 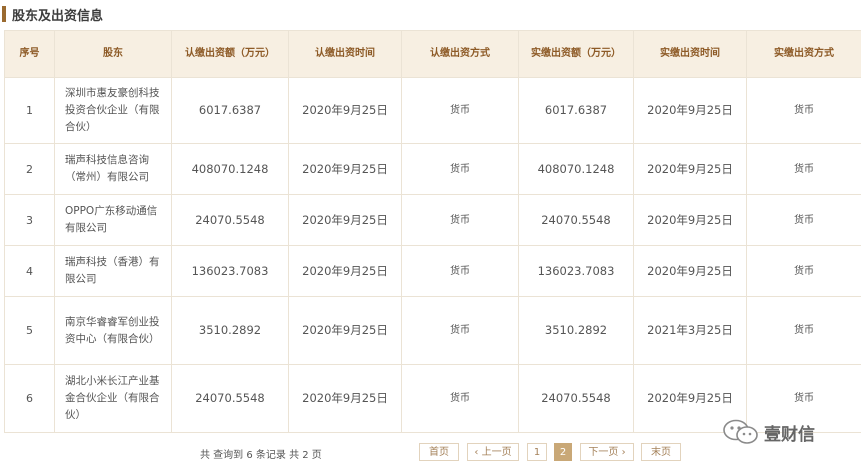 What do you see at coordinates (740, 431) in the screenshot?
I see `wechat-icon` at bounding box center [740, 431].